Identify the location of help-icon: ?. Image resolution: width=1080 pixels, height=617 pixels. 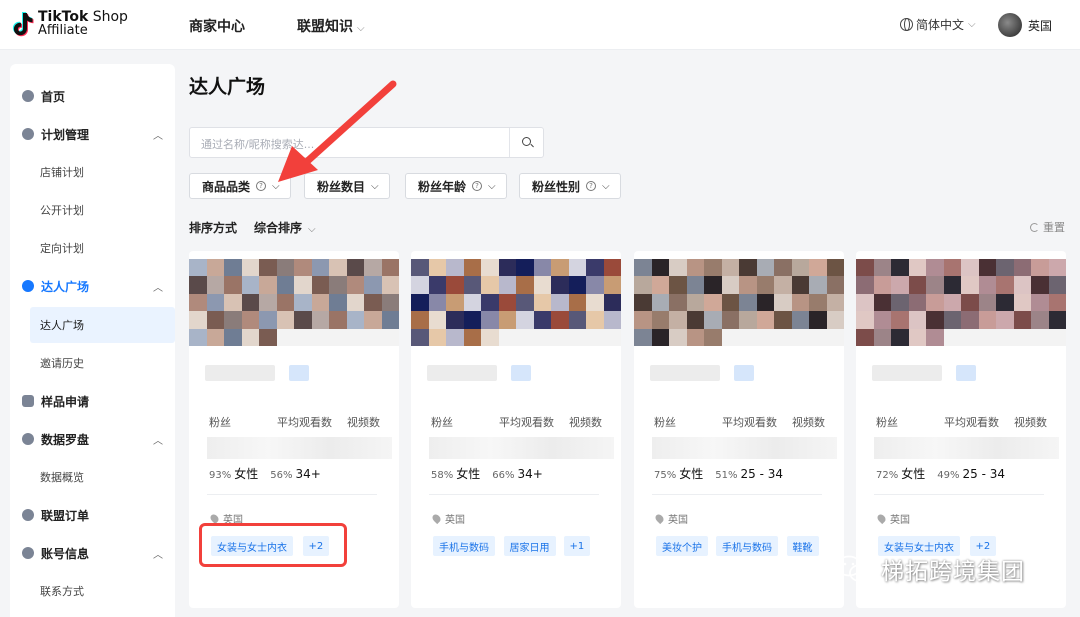
(591, 186).